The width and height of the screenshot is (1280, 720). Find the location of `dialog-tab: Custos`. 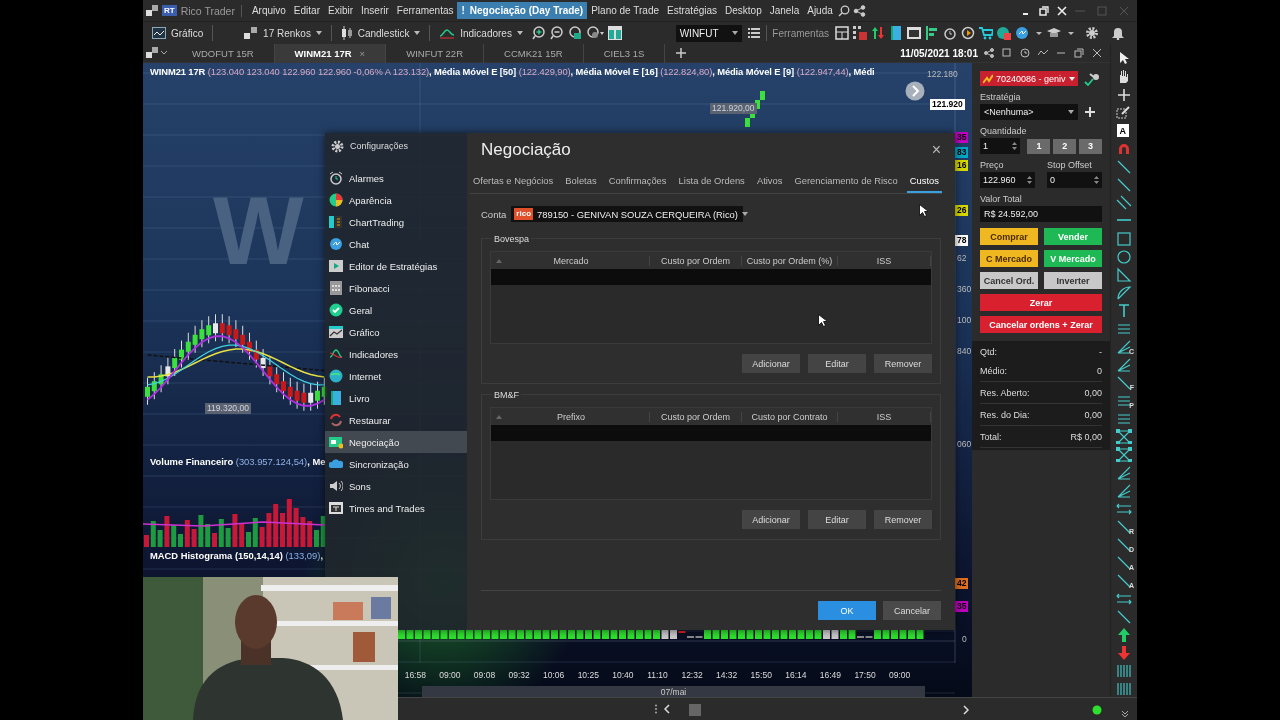

dialog-tab: Custos is located at coordinates (924, 182).